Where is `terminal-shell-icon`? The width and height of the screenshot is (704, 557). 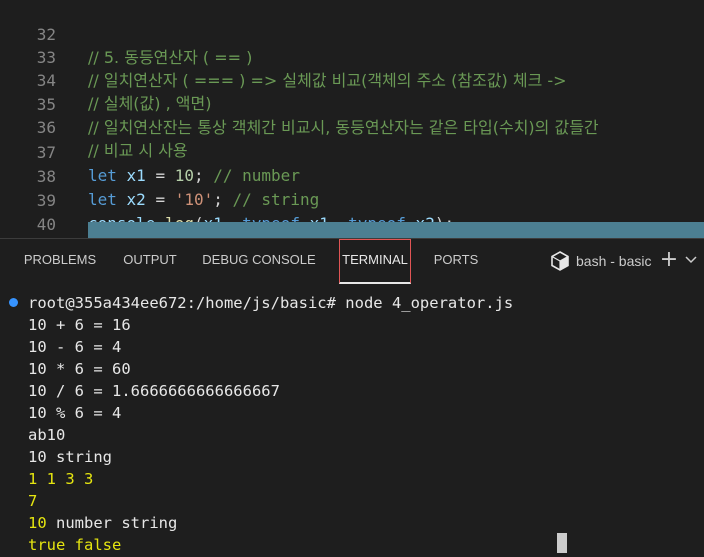 terminal-shell-icon is located at coordinates (560, 261).